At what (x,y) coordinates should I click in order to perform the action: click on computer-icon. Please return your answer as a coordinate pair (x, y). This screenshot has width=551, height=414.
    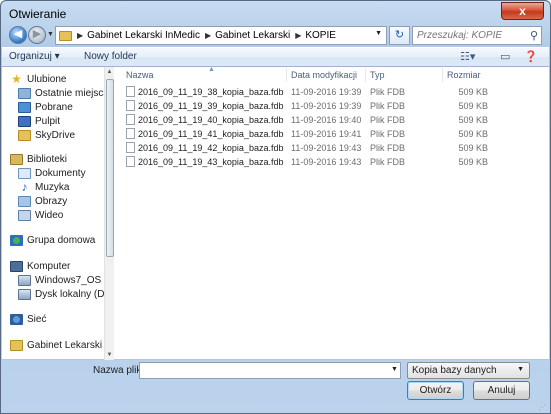
    Looking at the image, I should click on (16, 266).